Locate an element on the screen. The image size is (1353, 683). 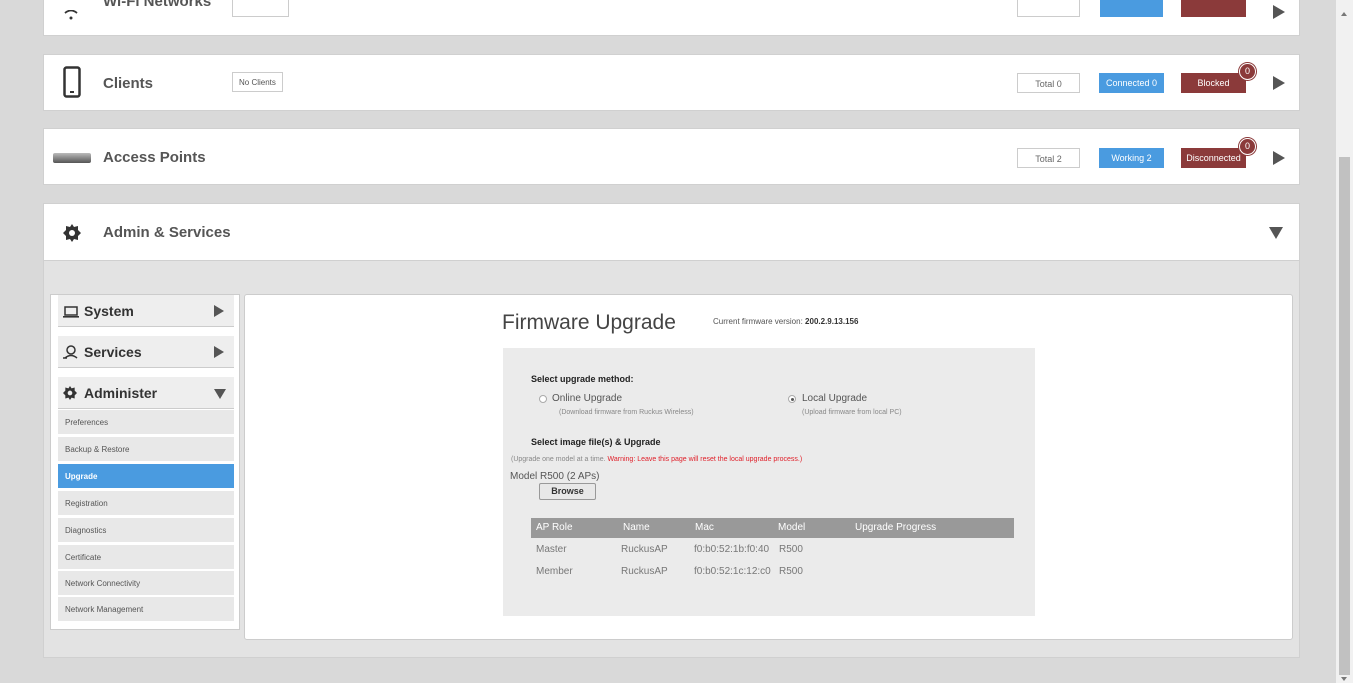
current-firmware-value: 200.2.9.13.156 is located at coordinates (832, 321).